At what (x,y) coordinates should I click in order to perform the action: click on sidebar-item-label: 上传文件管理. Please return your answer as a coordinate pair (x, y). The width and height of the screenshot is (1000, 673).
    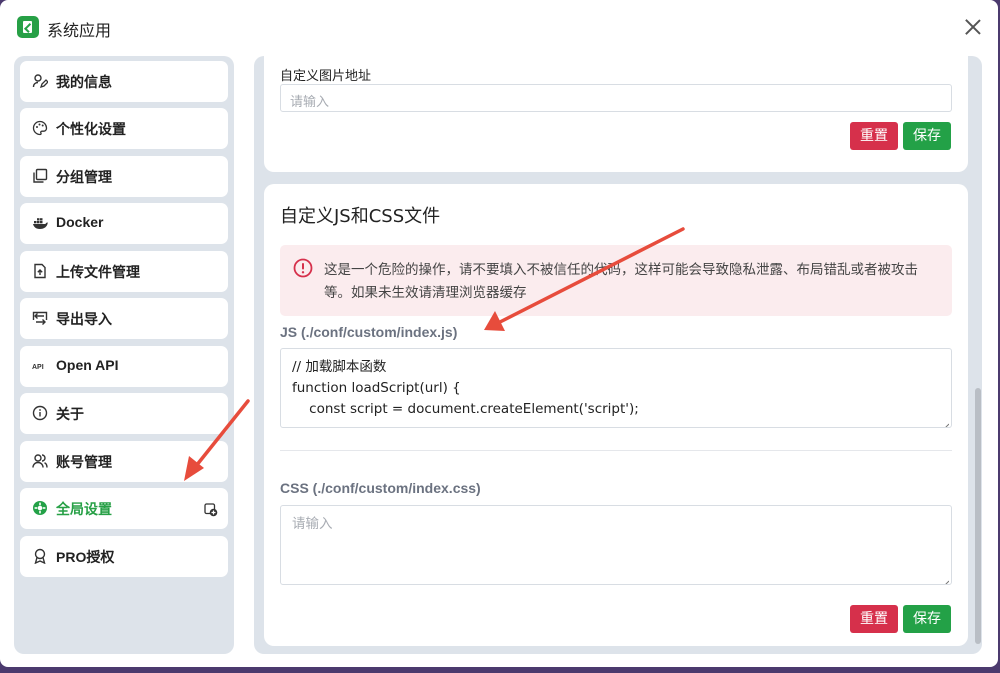
    Looking at the image, I should click on (98, 272).